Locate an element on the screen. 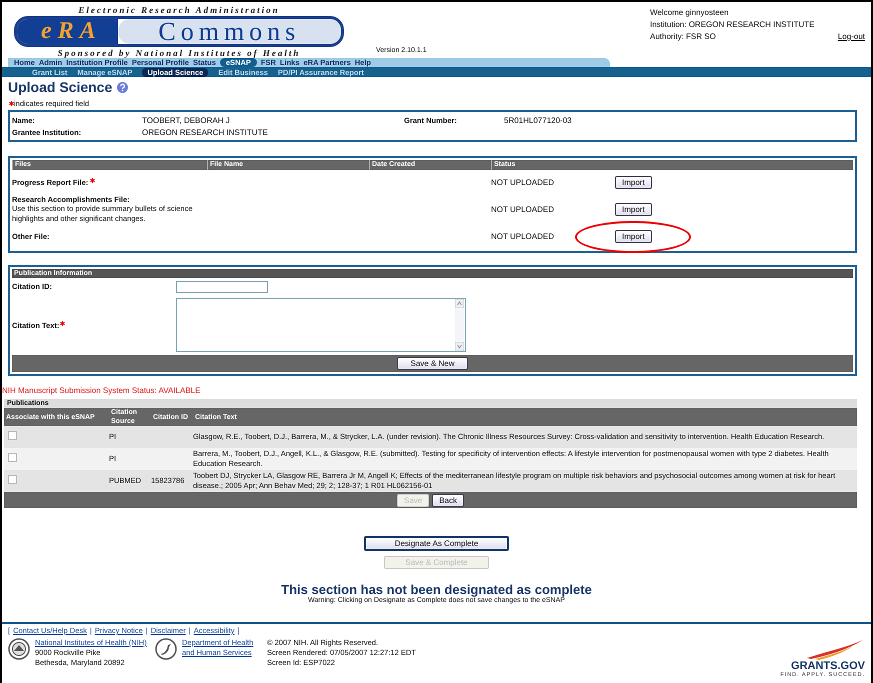  field-value: 5R01HL077120-03 is located at coordinates (538, 120).